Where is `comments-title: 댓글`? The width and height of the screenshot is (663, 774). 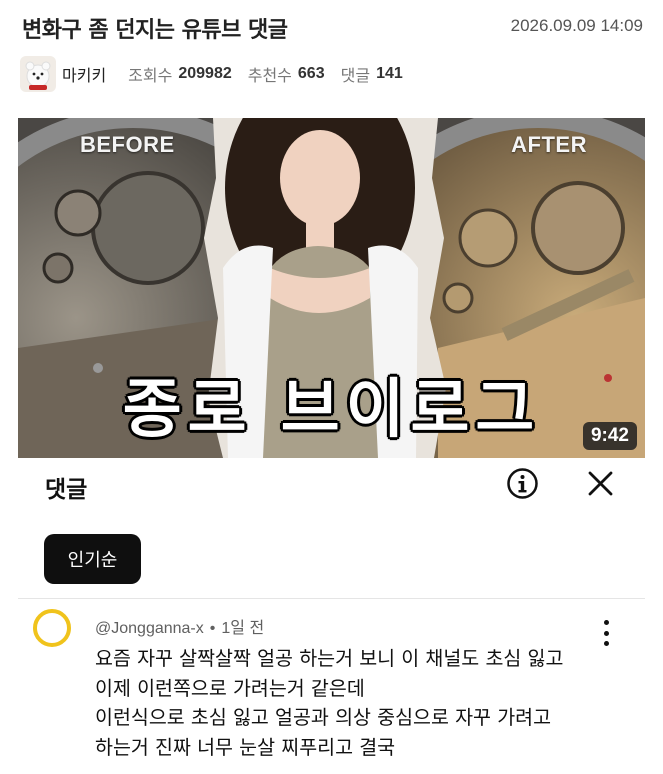 comments-title: 댓글 is located at coordinates (66, 490).